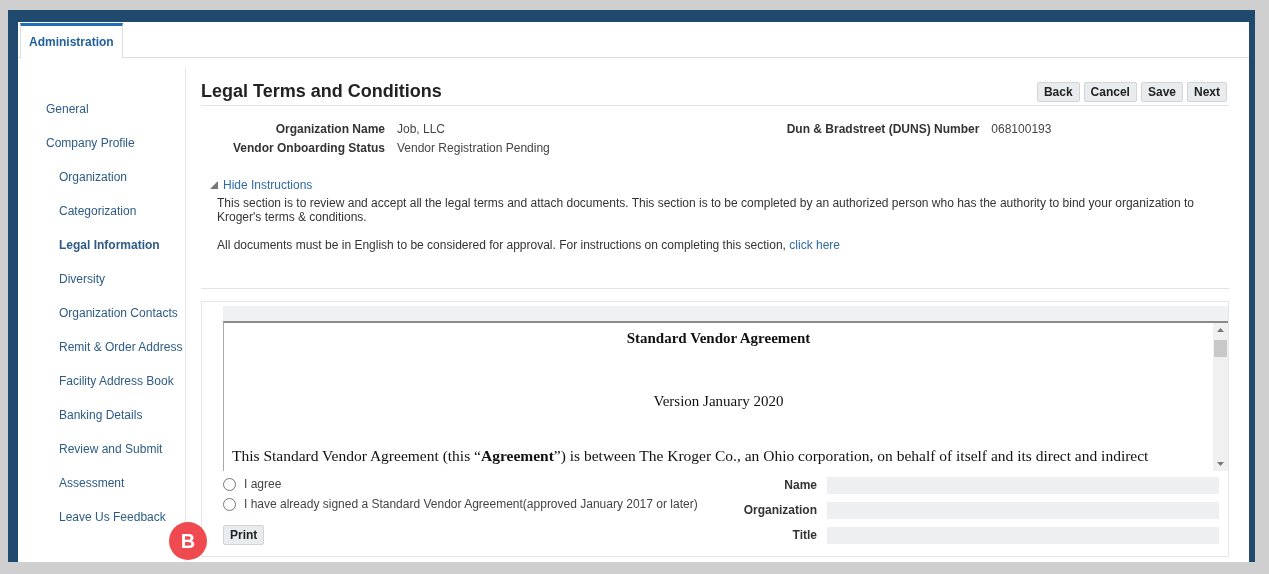  What do you see at coordinates (804, 535) in the screenshot?
I see `field-label: Title` at bounding box center [804, 535].